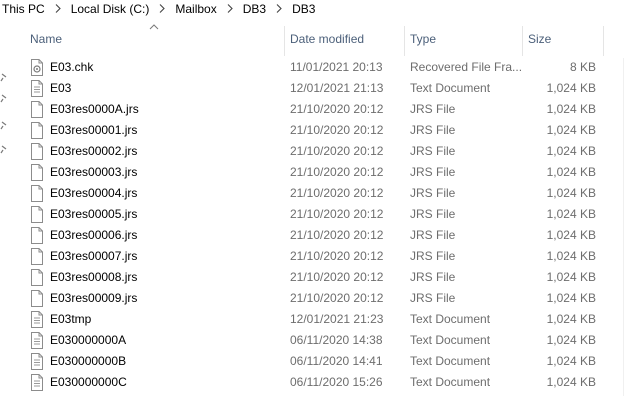  What do you see at coordinates (167, 382) in the screenshot?
I see `file-name: E030000000C` at bounding box center [167, 382].